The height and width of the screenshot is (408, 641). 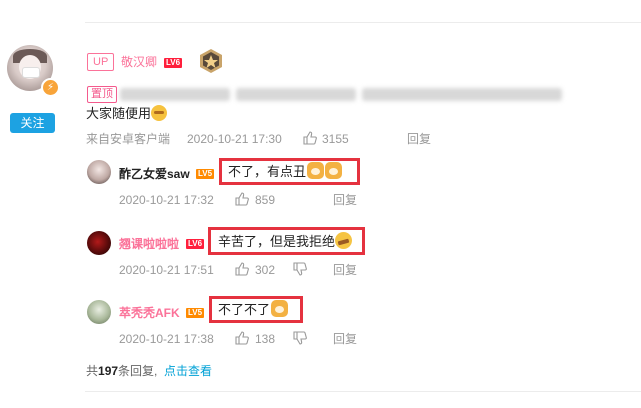 What do you see at coordinates (363, 391) in the screenshot?
I see `bottom-divider` at bounding box center [363, 391].